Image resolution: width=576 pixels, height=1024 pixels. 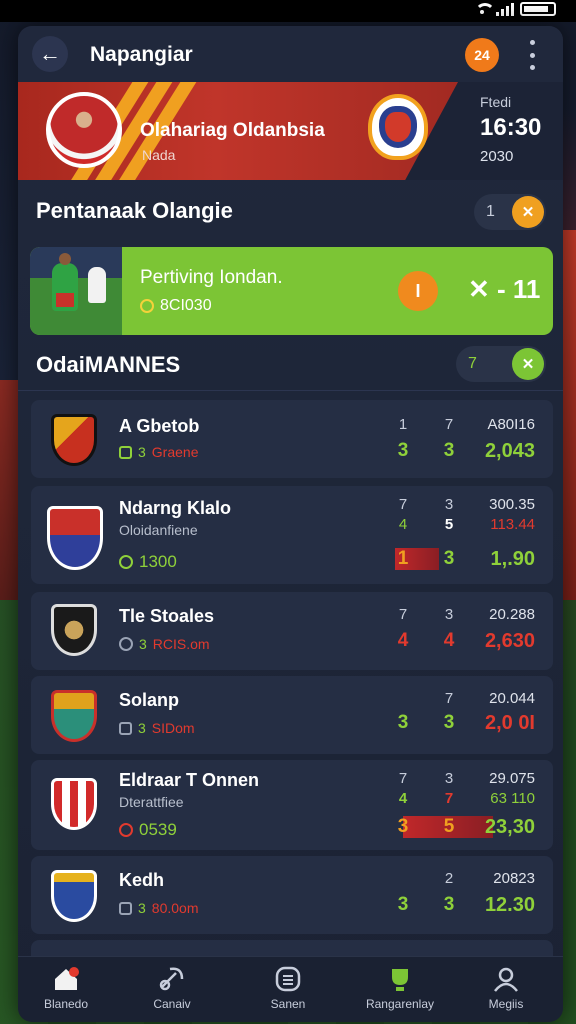 What do you see at coordinates (501, 364) in the screenshot?
I see `matches-section-toggle: 7 ✕` at bounding box center [501, 364].